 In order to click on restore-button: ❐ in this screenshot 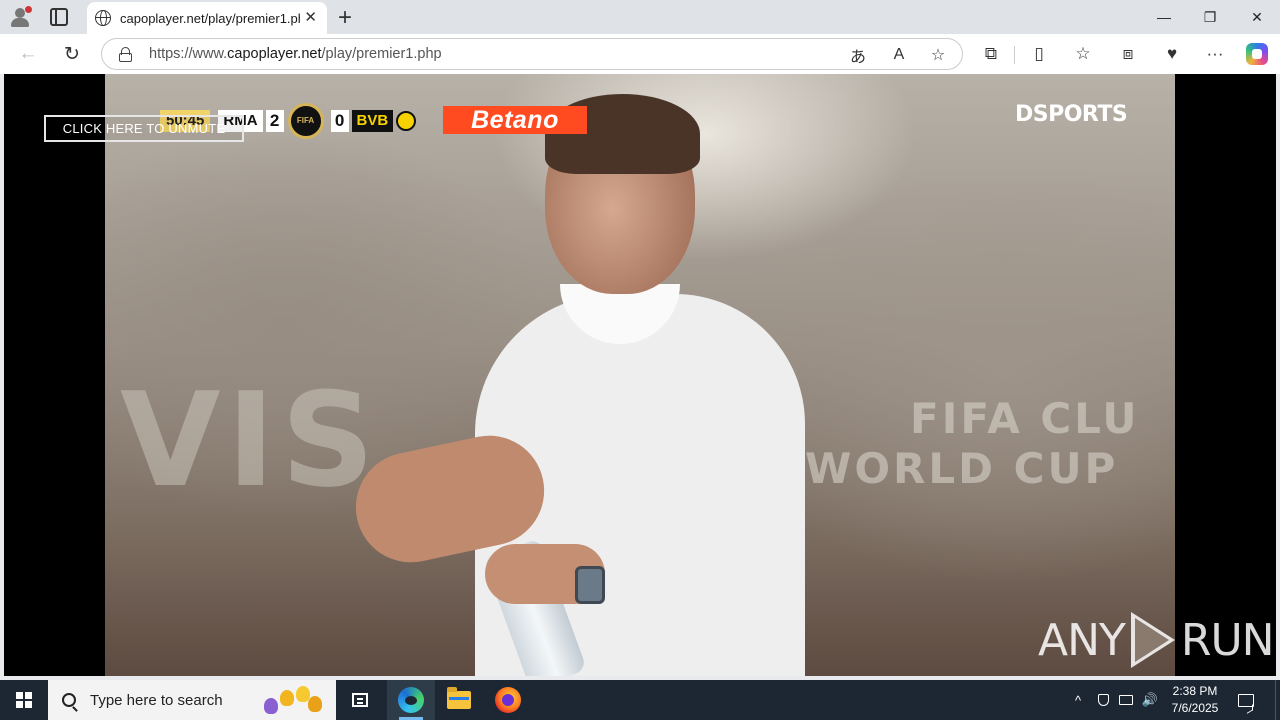, I will do `click(1210, 17)`.